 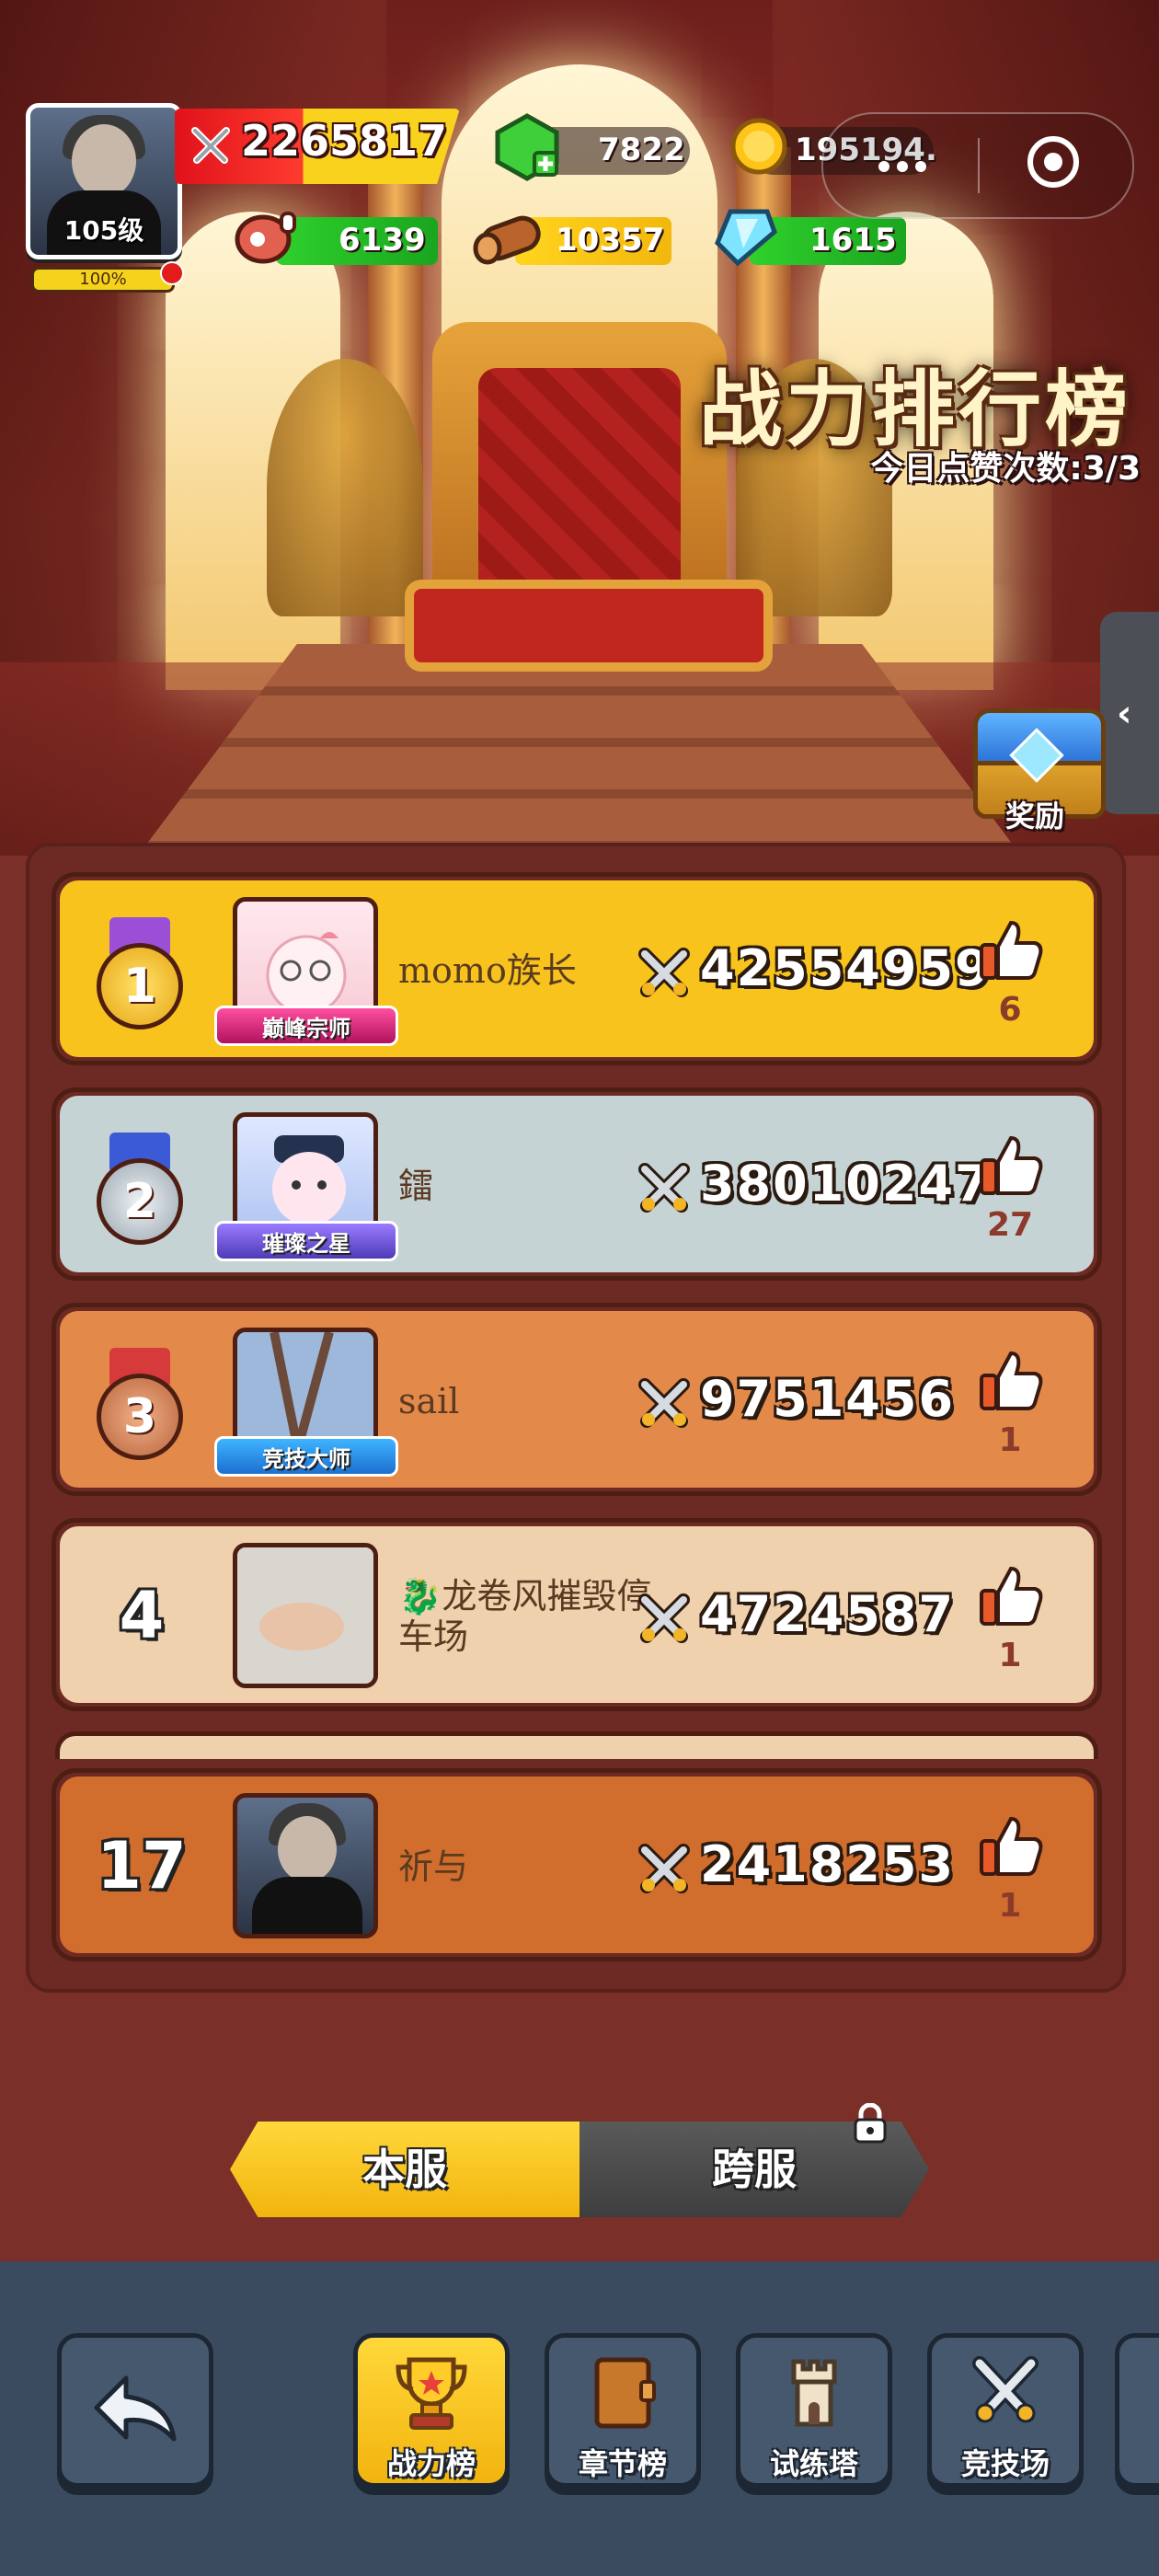 I want to click on rank-number: 1, so click(x=139, y=986).